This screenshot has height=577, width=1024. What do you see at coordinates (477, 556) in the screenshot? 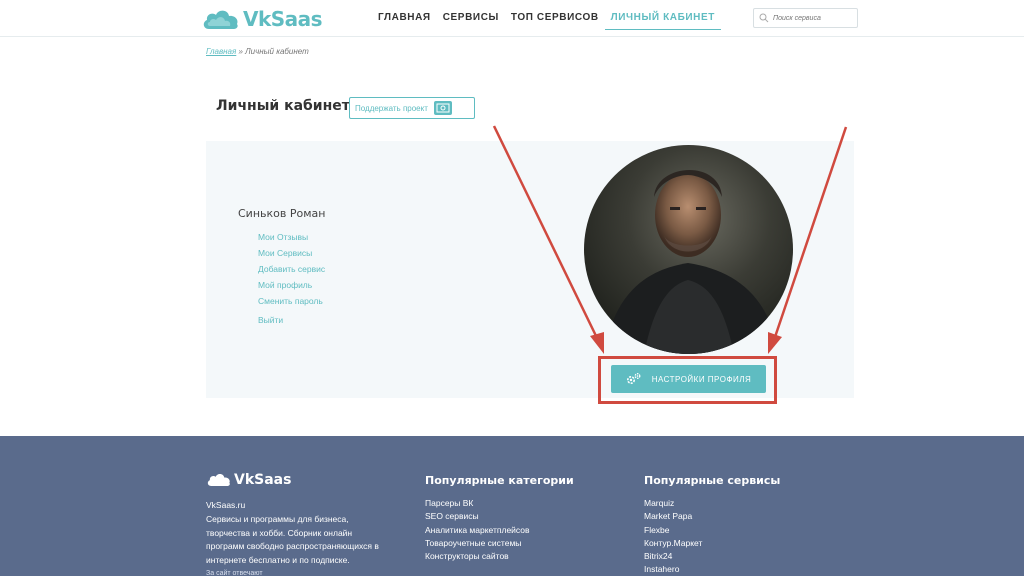
I see `footer-category-link: Конструкторы сайтов` at bounding box center [477, 556].